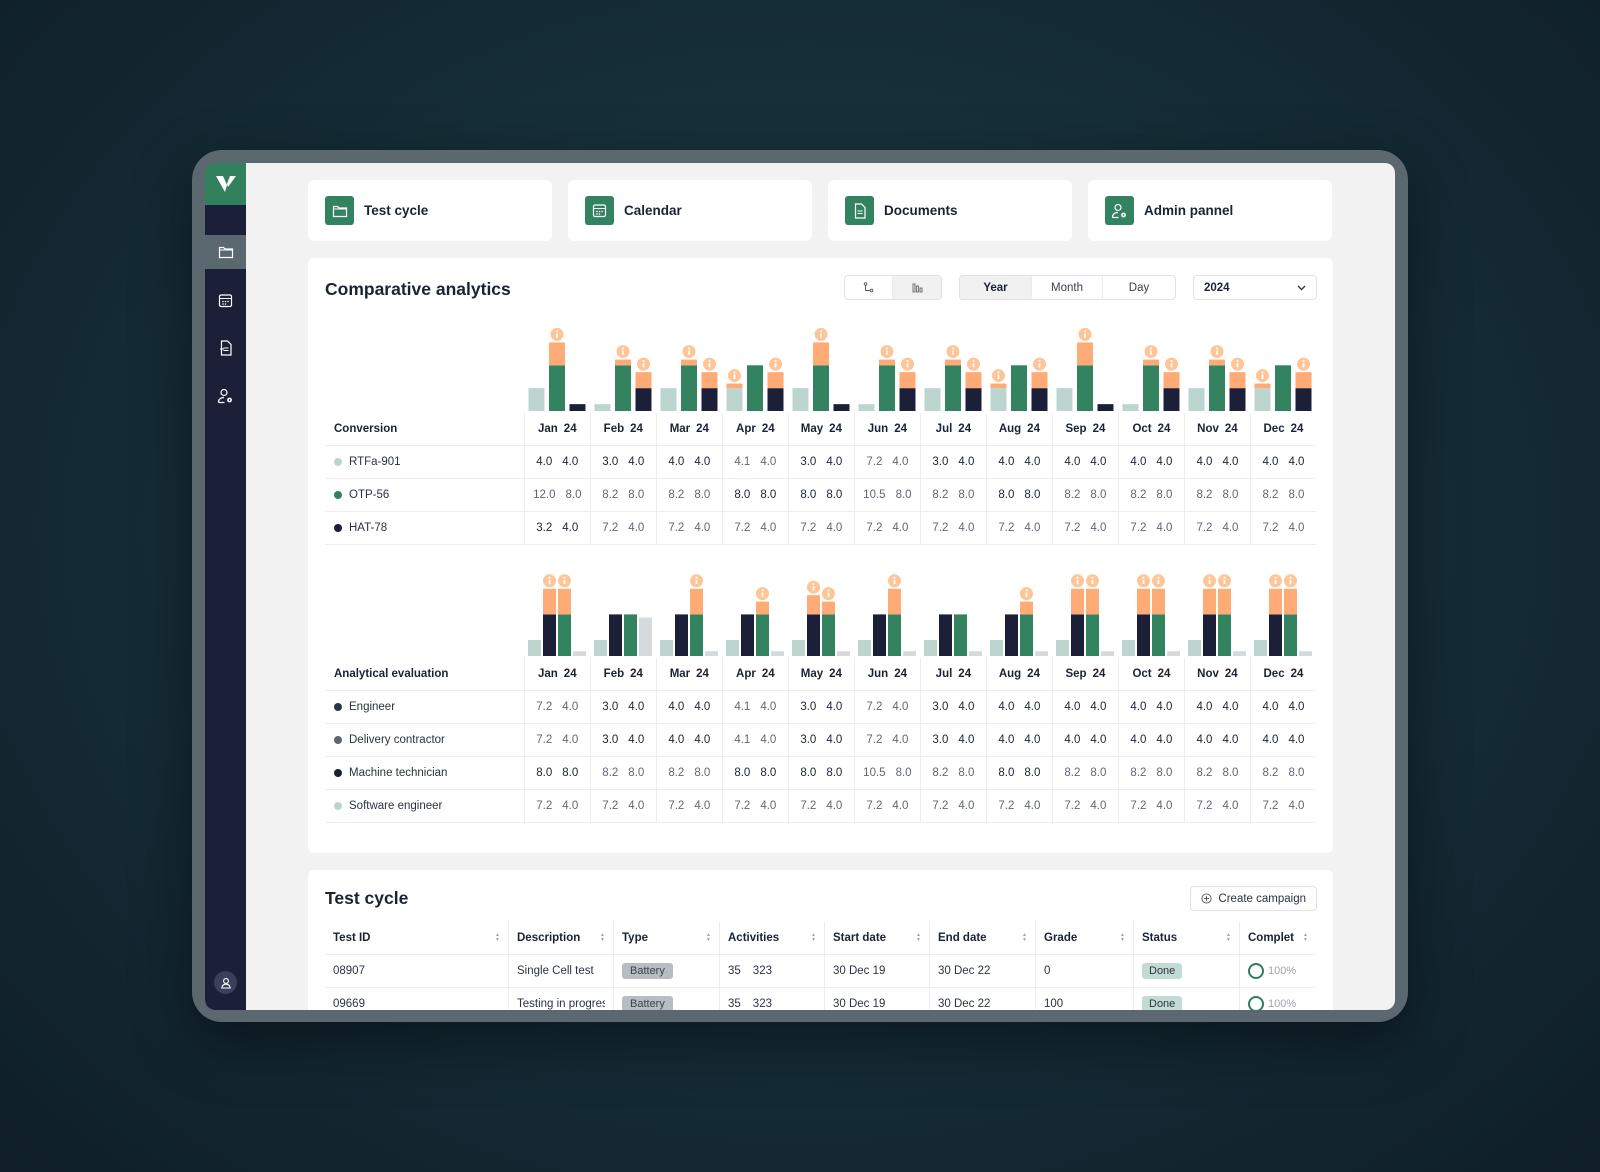 This screenshot has width=1600, height=1172. What do you see at coordinates (225, 396) in the screenshot?
I see `sidebar-item-admin` at bounding box center [225, 396].